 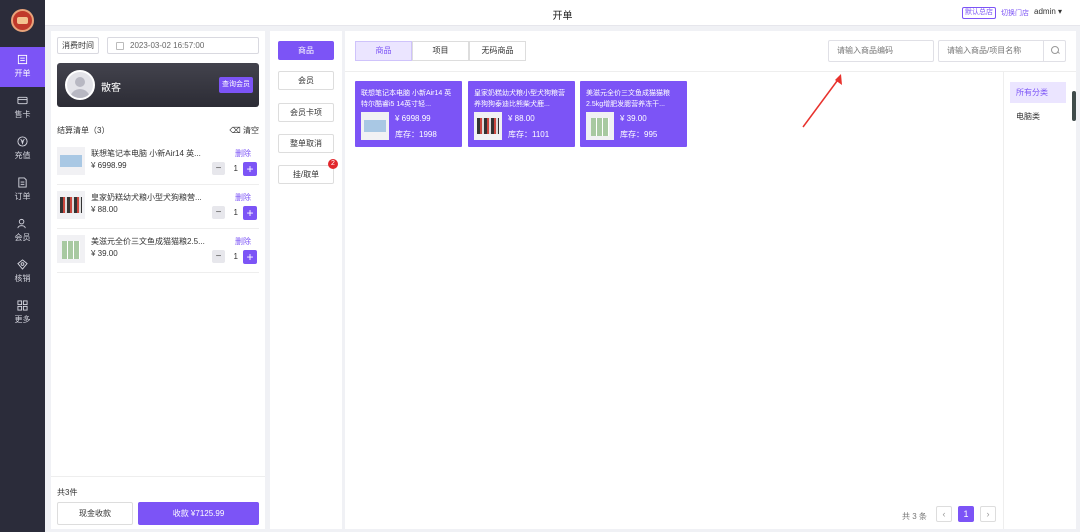 What do you see at coordinates (22, 305) in the screenshot?
I see `grid-icon` at bounding box center [22, 305].